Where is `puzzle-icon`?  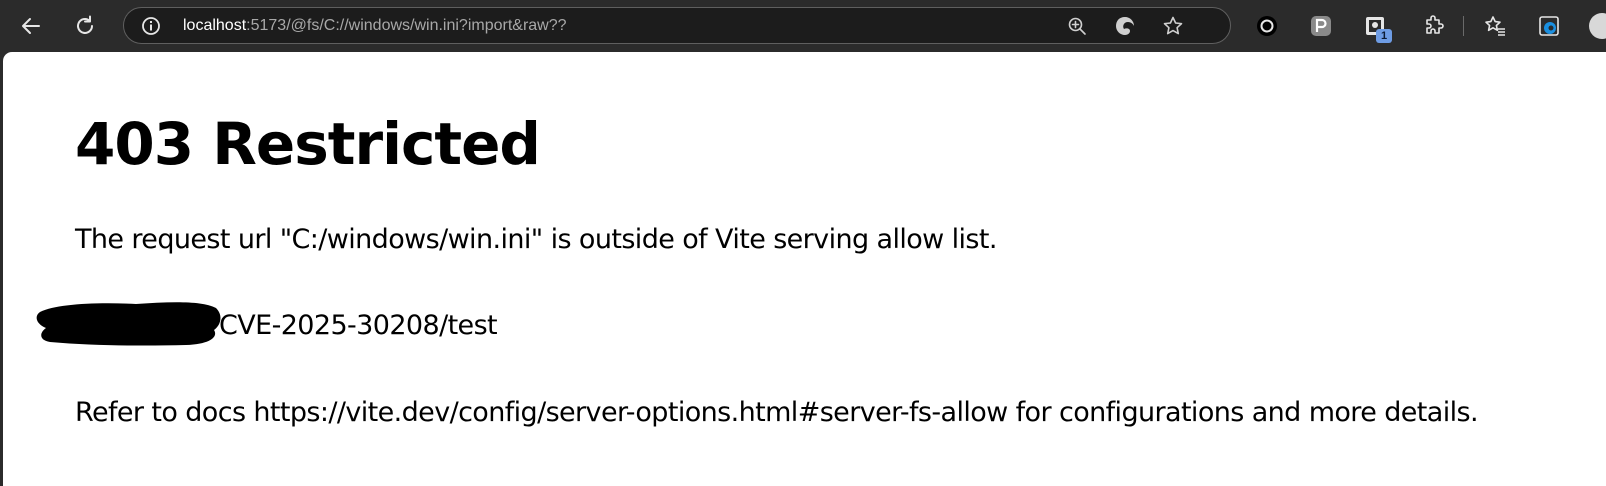
puzzle-icon is located at coordinates (1434, 26).